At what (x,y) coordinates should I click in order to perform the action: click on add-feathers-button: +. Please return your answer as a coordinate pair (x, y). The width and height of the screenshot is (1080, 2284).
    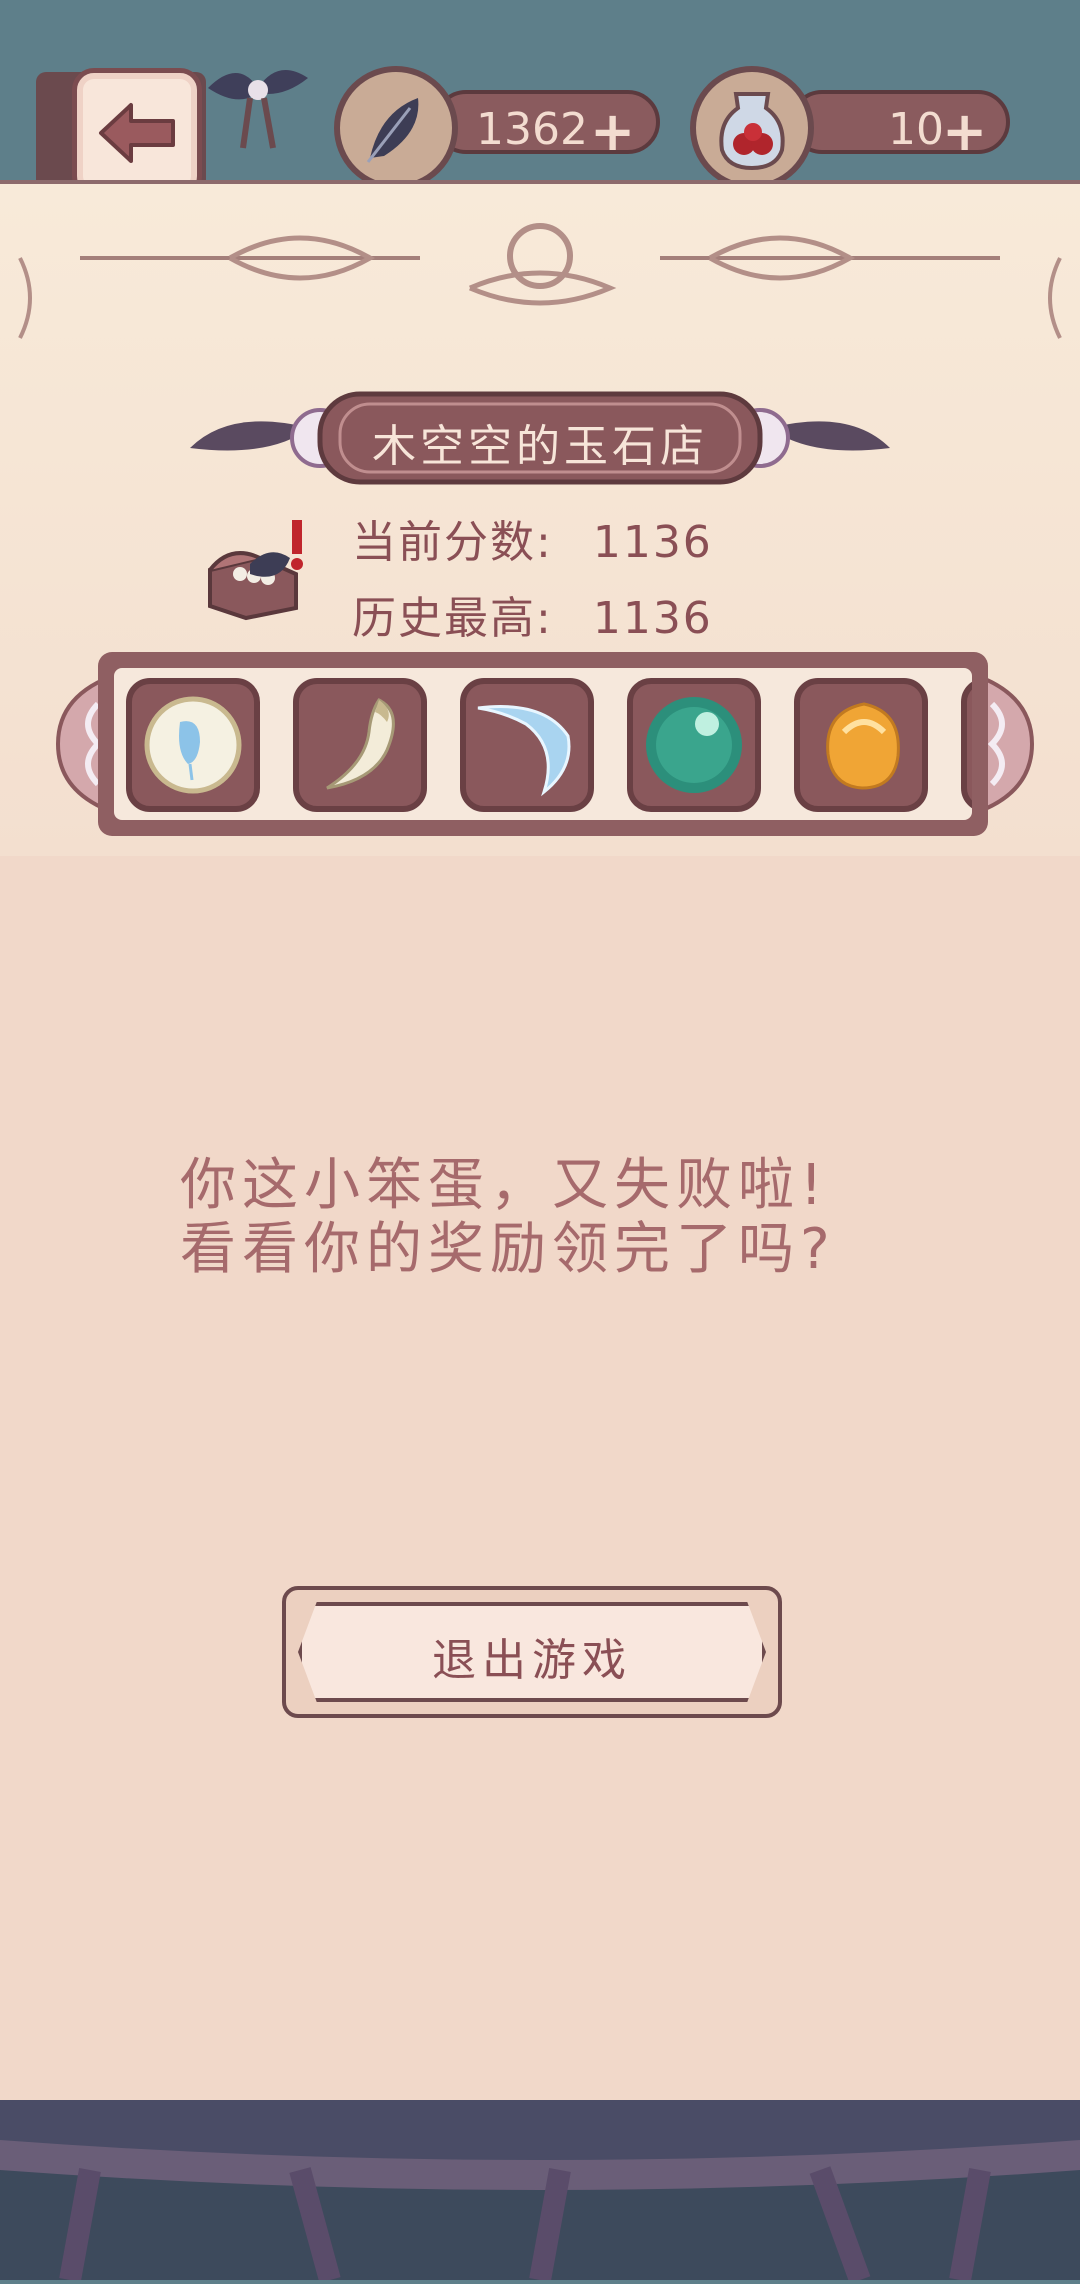
    Looking at the image, I should click on (612, 131).